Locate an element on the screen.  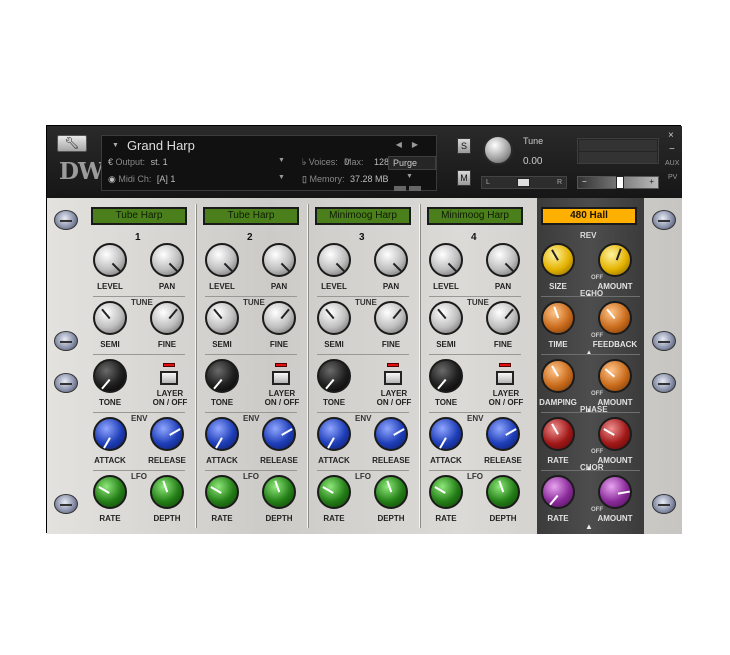
tune-knob is located at coordinates (498, 150).